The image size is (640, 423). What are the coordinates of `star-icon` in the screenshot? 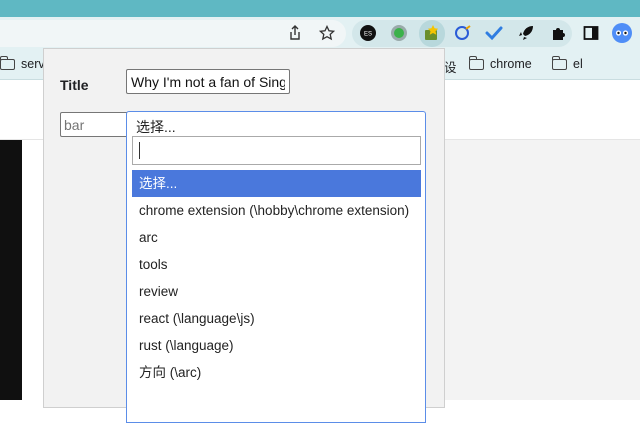 It's located at (327, 33).